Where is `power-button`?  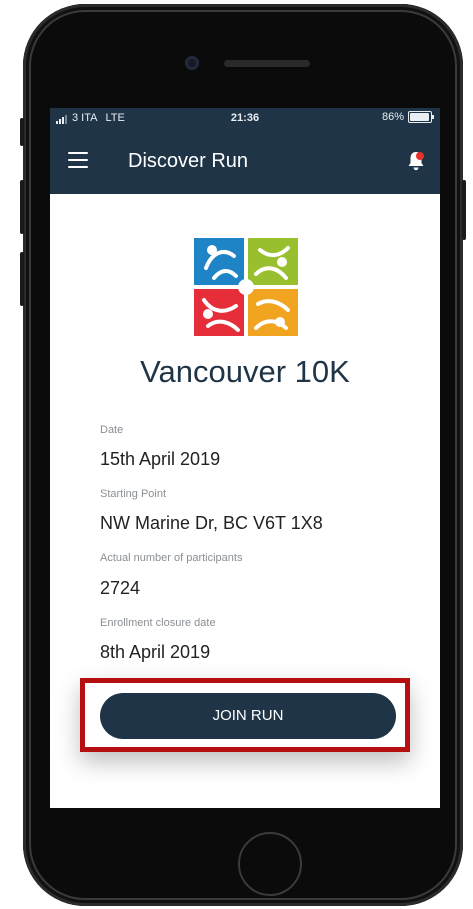 power-button is located at coordinates (464, 210).